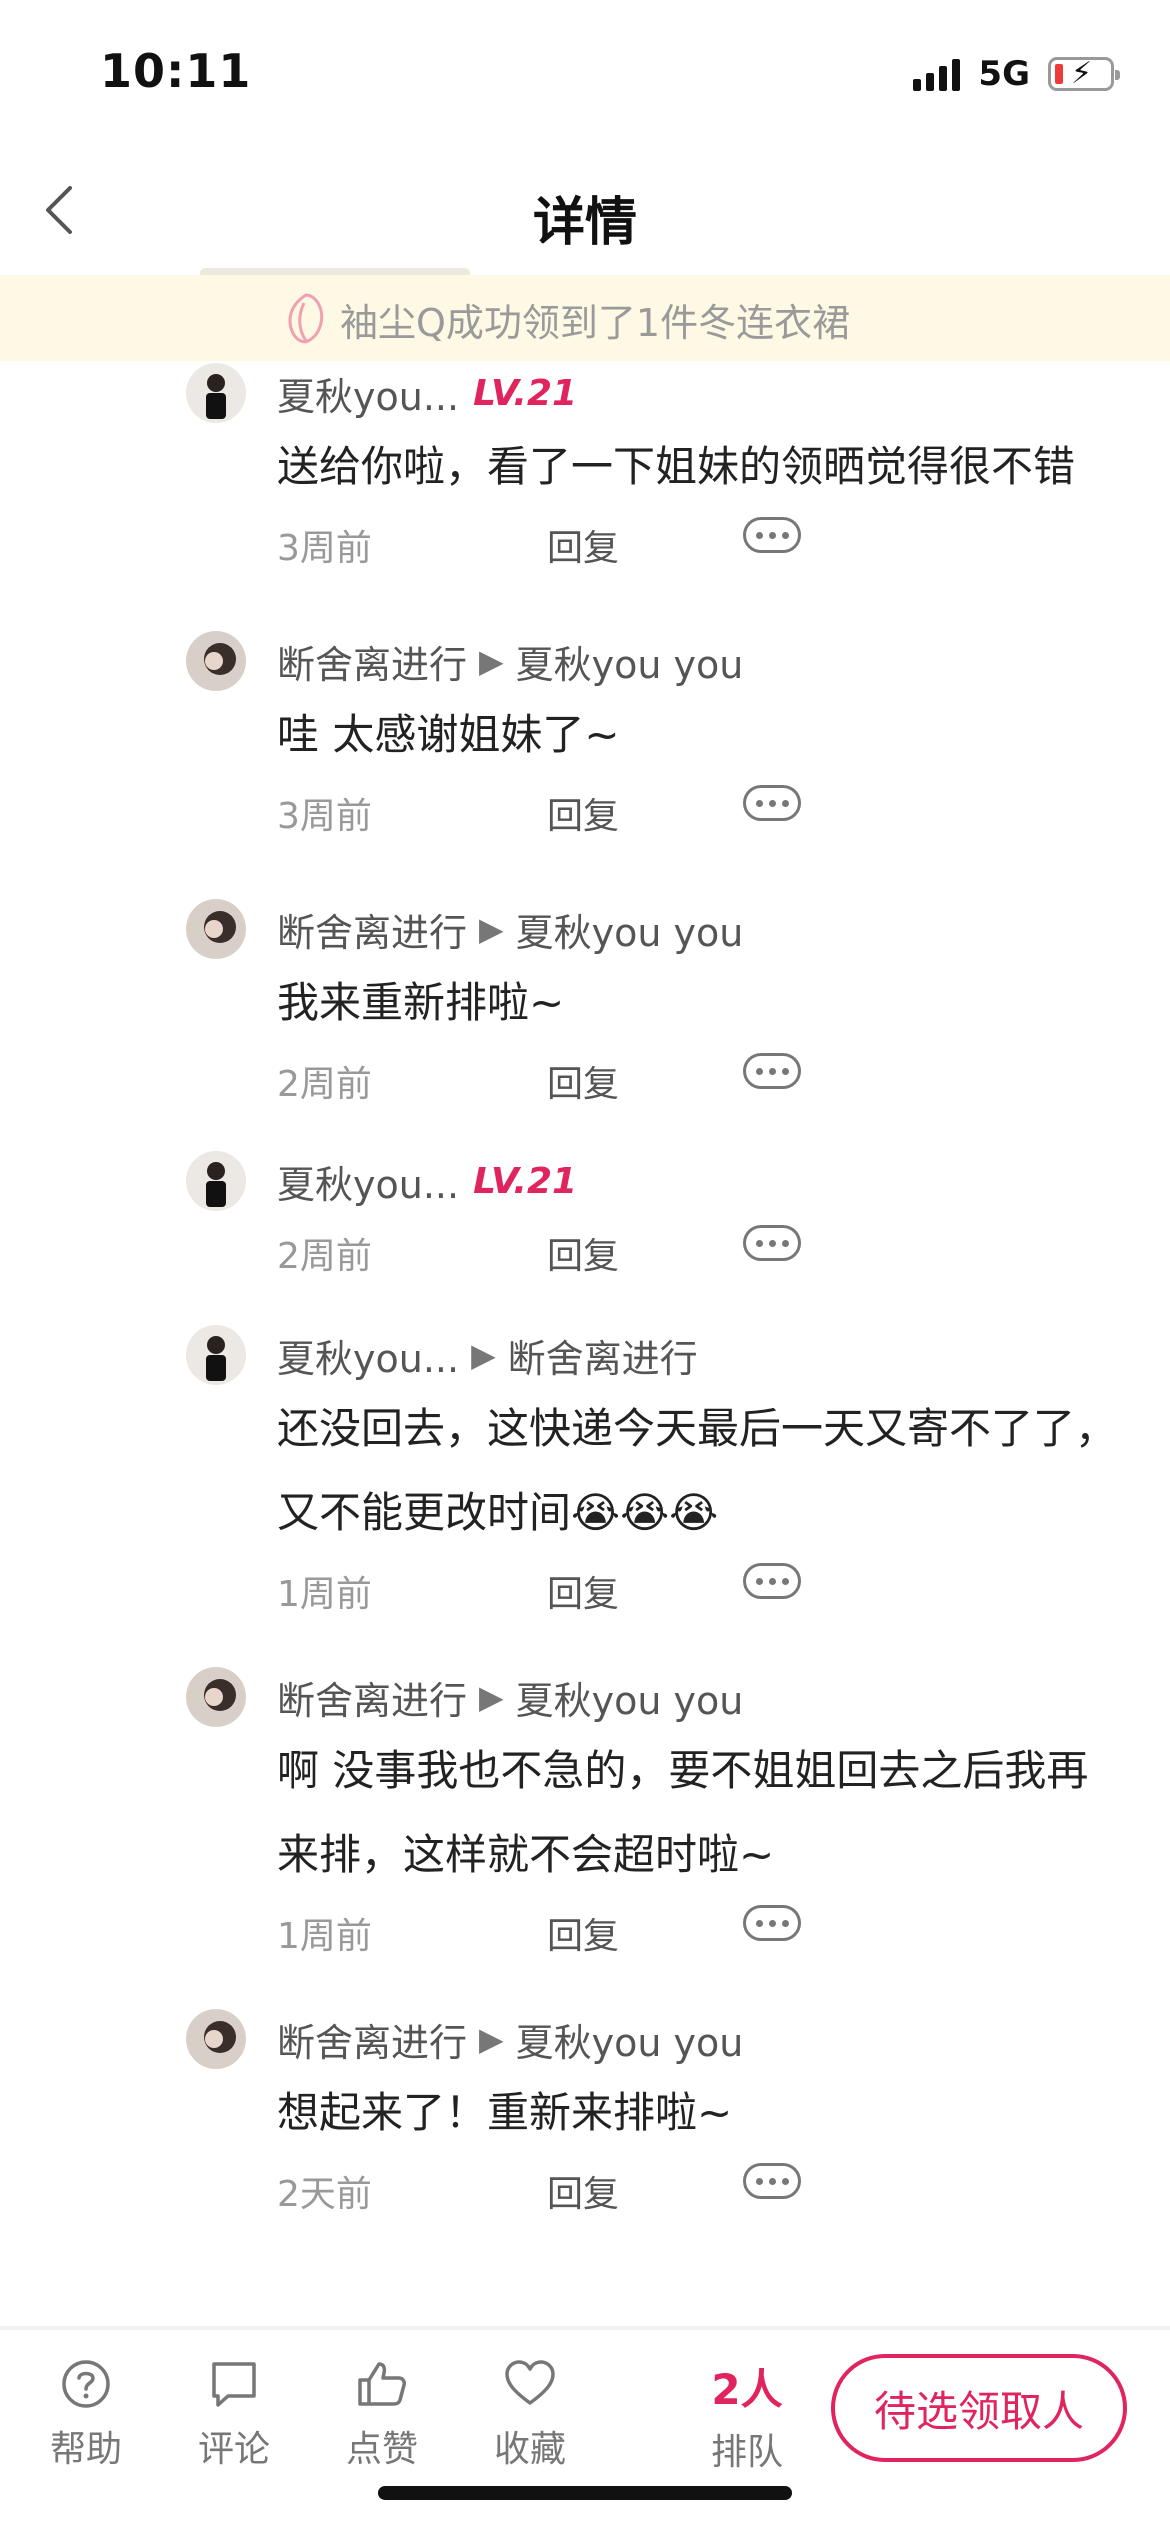 The image size is (1170, 2532). I want to click on comment-item: 夏秋you... LV.21 2周前 回复, so click(585, 1217).